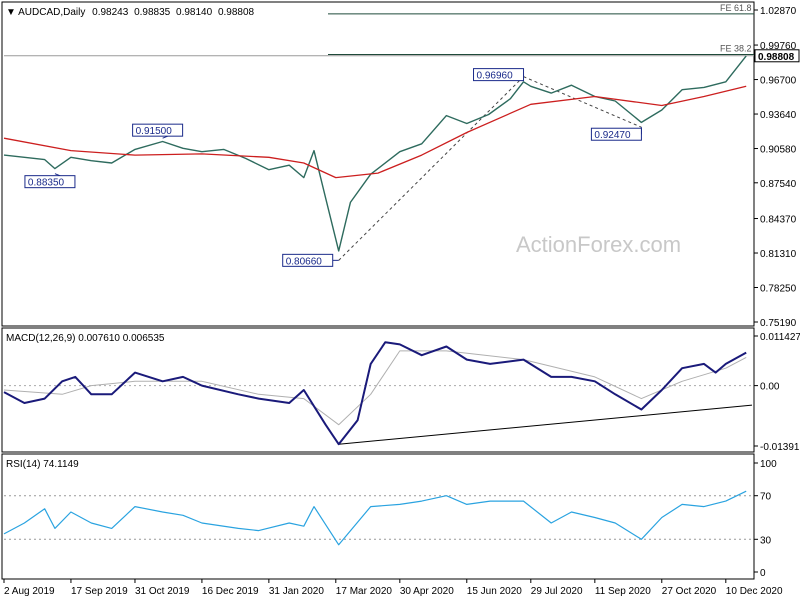  What do you see at coordinates (623, 591) in the screenshot?
I see `x-tick-label: 11 Sep 2020` at bounding box center [623, 591].